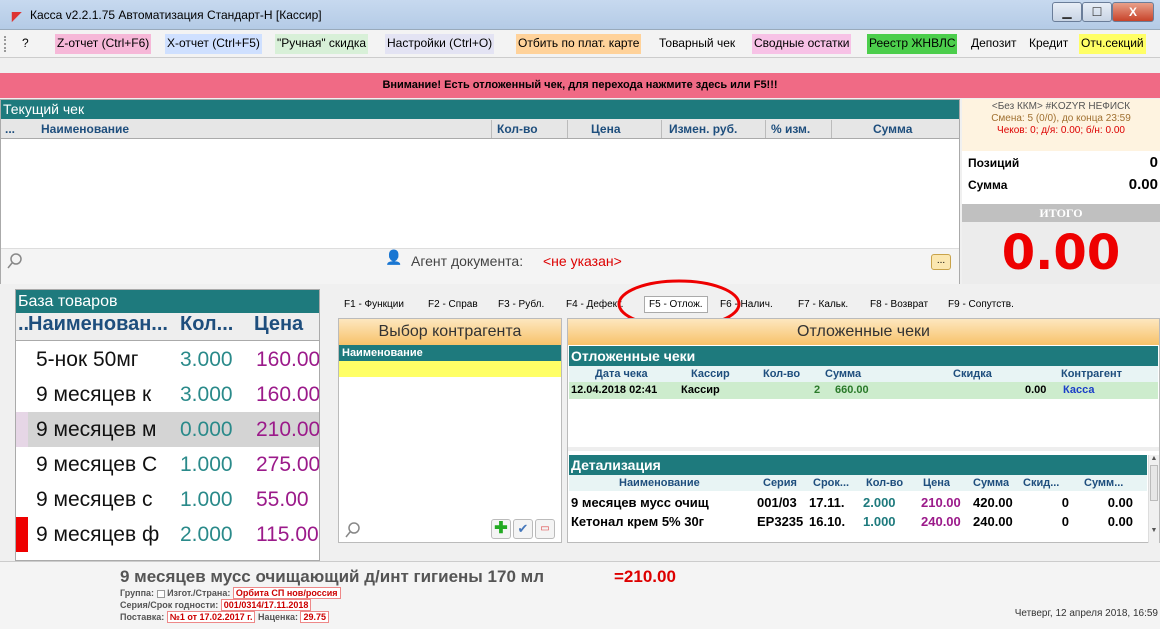  What do you see at coordinates (453, 304) in the screenshot?
I see `tab-f2-reference: F2 - Справ` at bounding box center [453, 304].